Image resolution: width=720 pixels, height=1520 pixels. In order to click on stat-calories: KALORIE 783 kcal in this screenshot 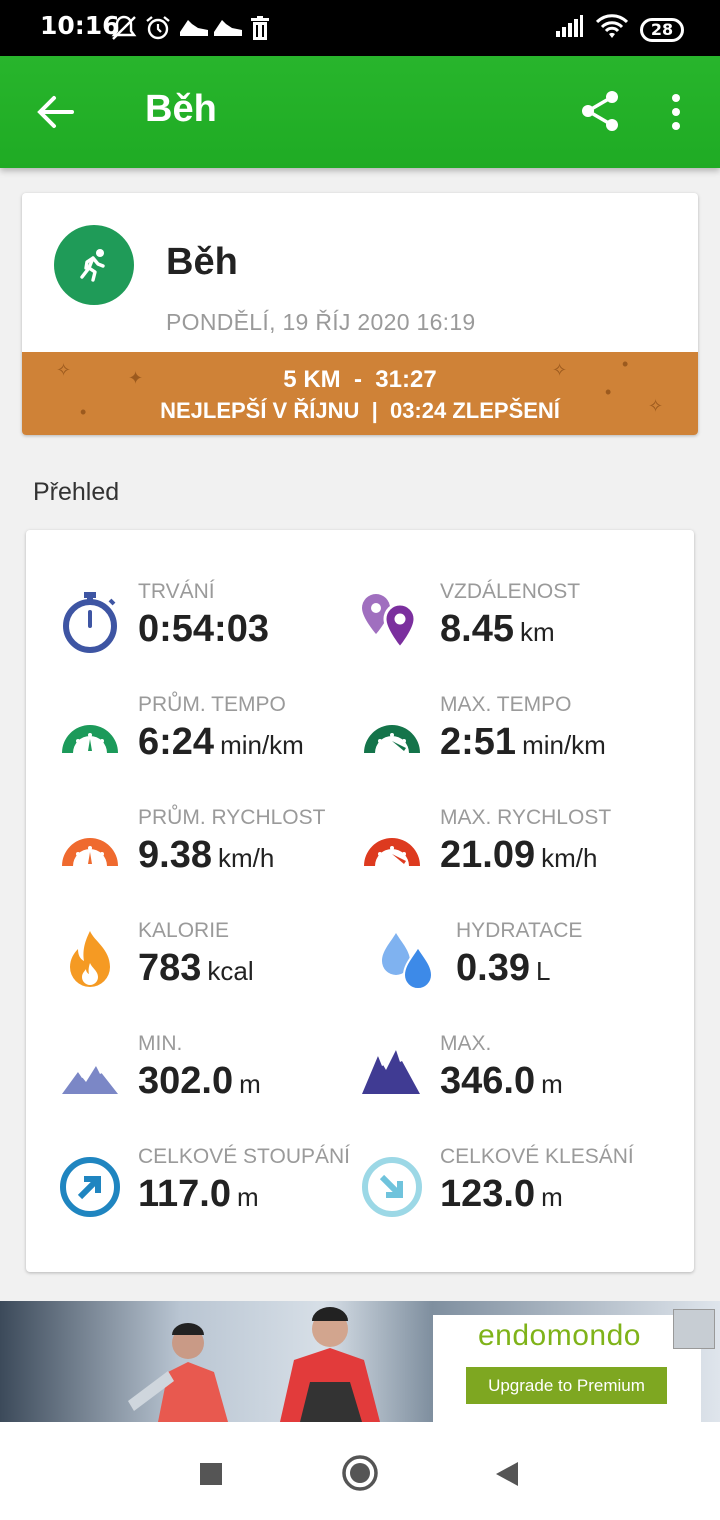, I will do `click(218, 964)`.